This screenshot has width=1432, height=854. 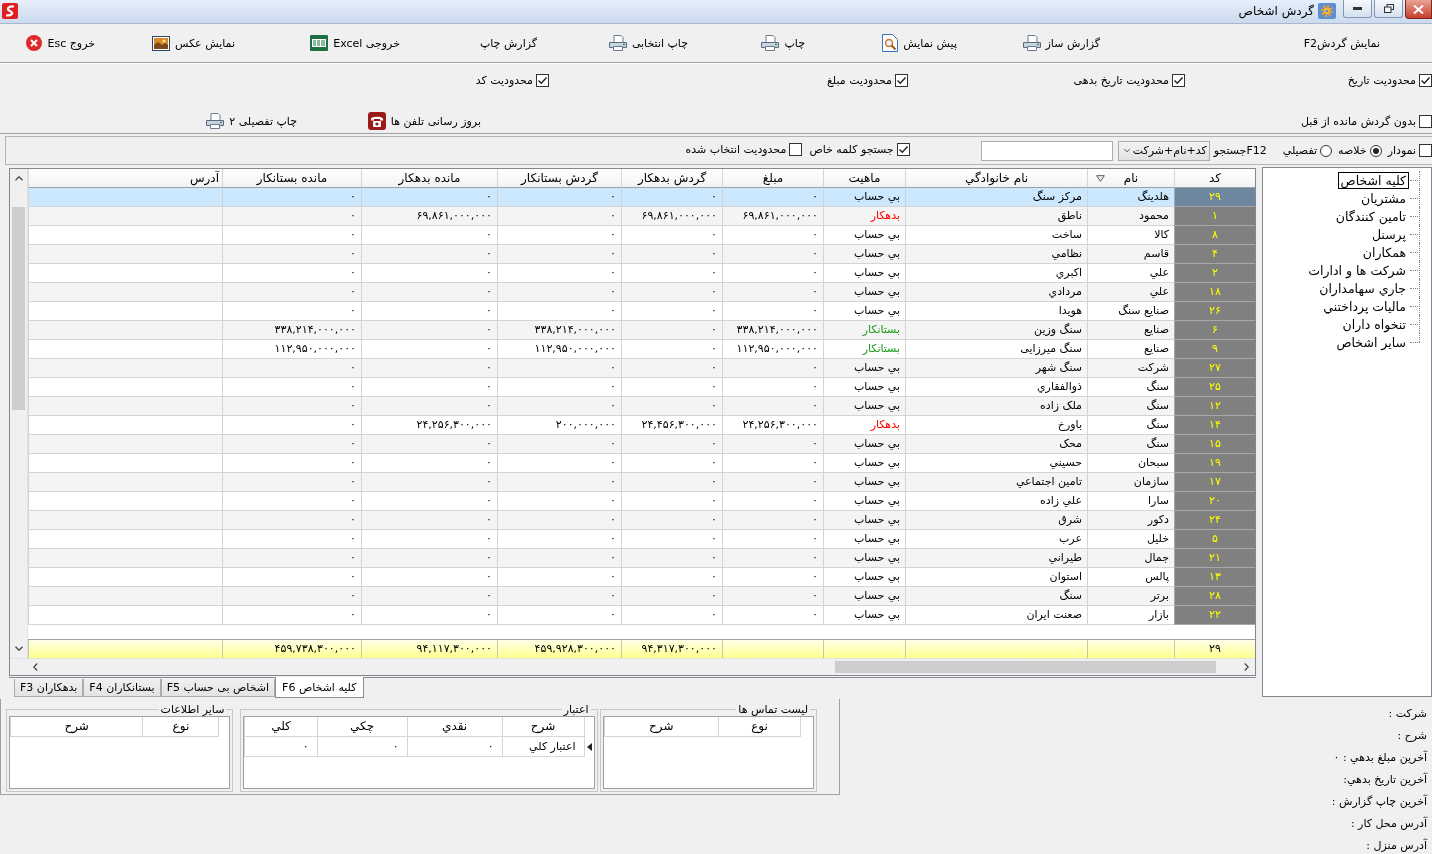 I want to click on column-header: کلي, so click(x=280, y=727).